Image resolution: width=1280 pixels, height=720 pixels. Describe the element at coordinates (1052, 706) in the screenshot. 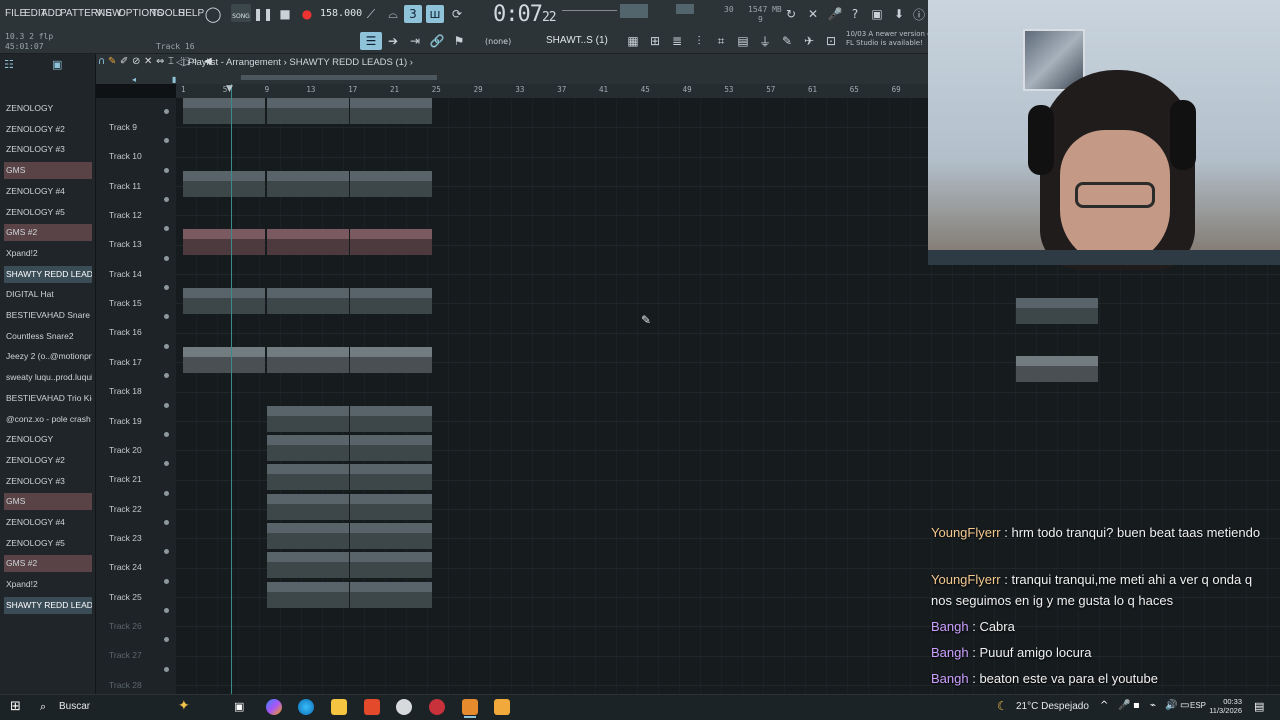

I see `weather-text: 21°C Despejado` at that location.